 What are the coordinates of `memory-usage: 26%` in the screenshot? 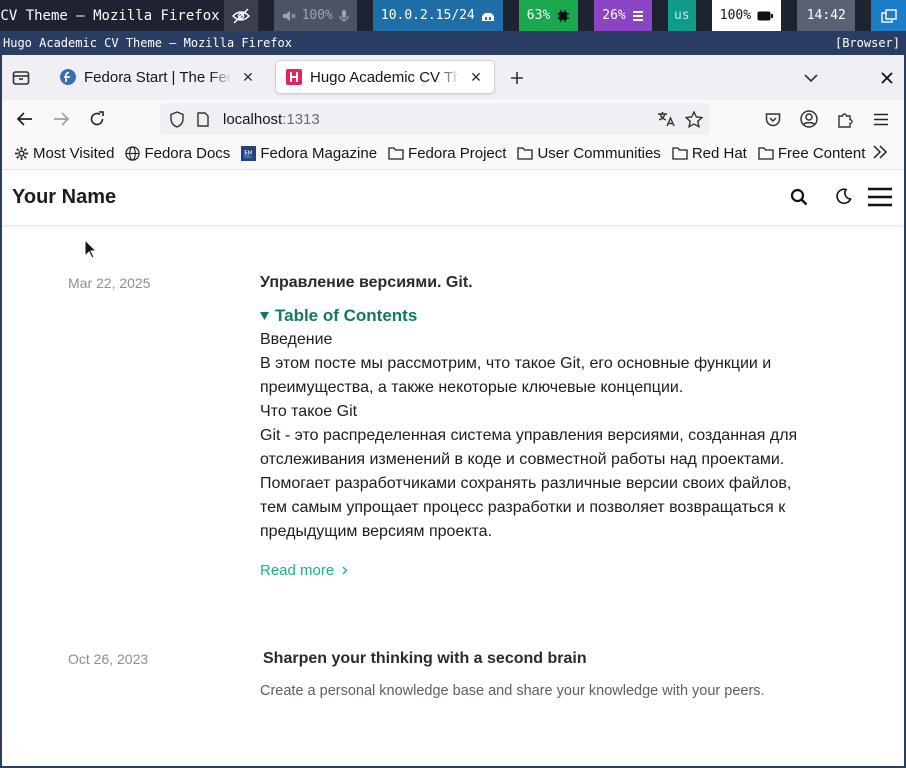 It's located at (614, 15).